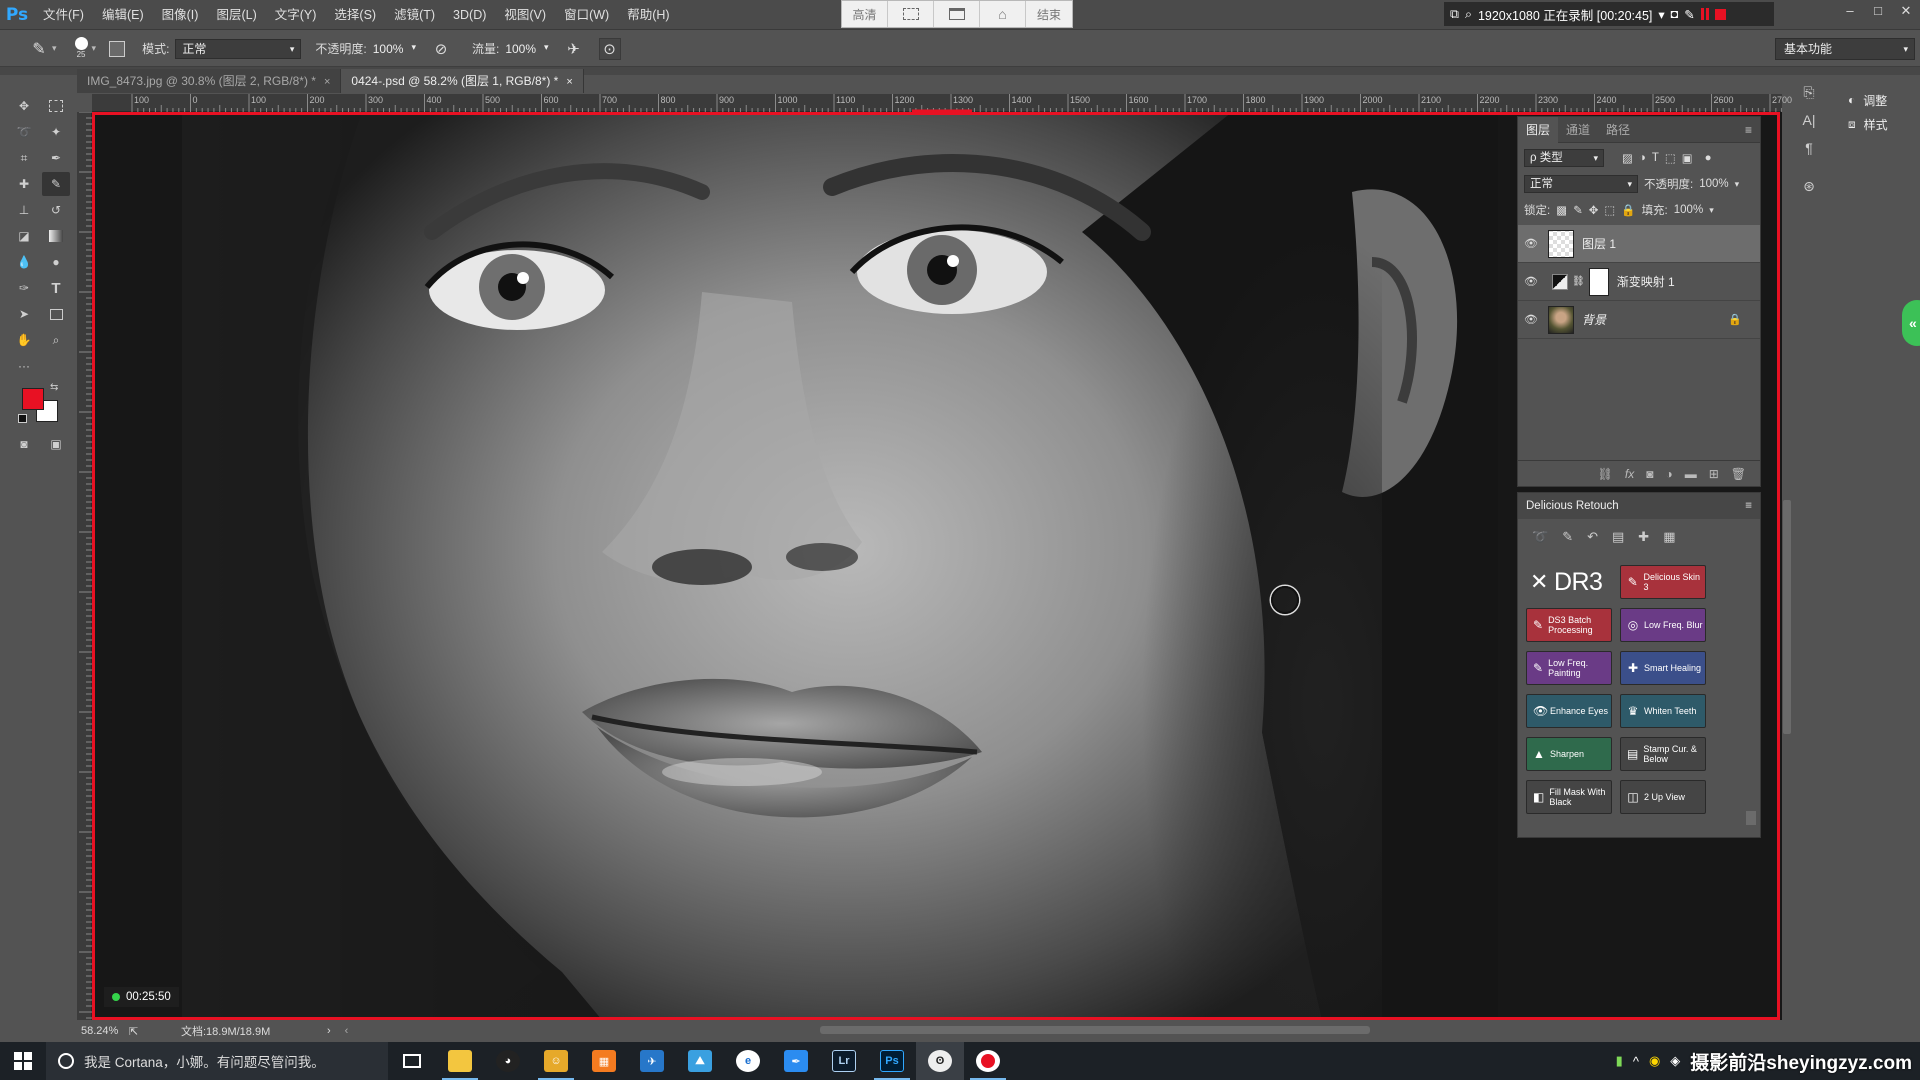 The width and height of the screenshot is (1920, 1080). Describe the element at coordinates (1569, 754) in the screenshot. I see `dr-button-sharpen: ▲ Sharpen` at that location.